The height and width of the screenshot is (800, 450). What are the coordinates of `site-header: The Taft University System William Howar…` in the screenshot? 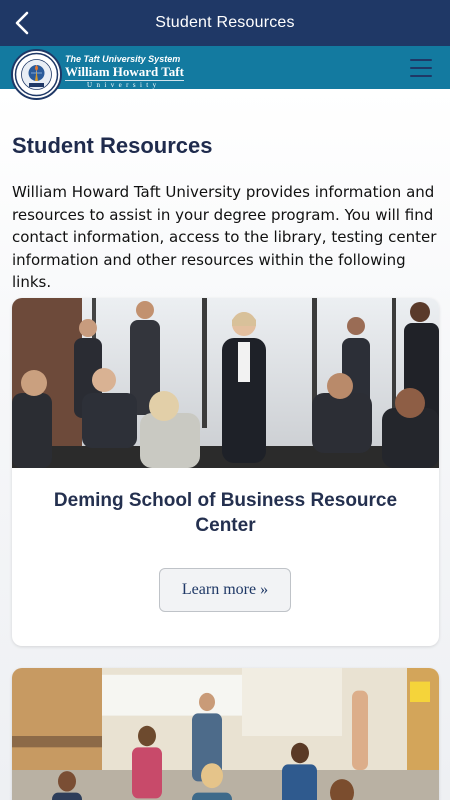 It's located at (225, 73).